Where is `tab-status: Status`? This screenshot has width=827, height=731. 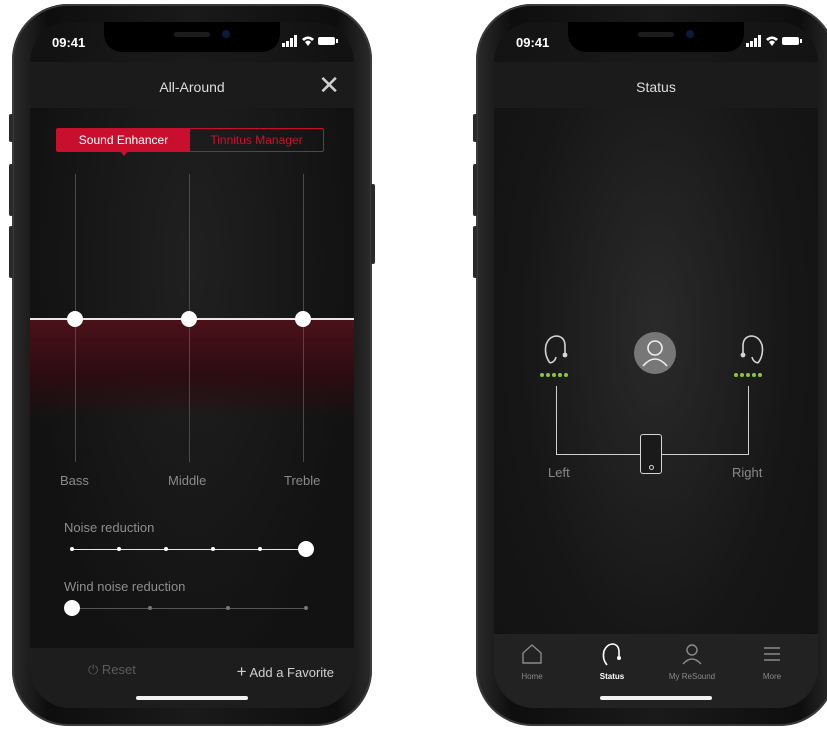 tab-status: Status is located at coordinates (612, 661).